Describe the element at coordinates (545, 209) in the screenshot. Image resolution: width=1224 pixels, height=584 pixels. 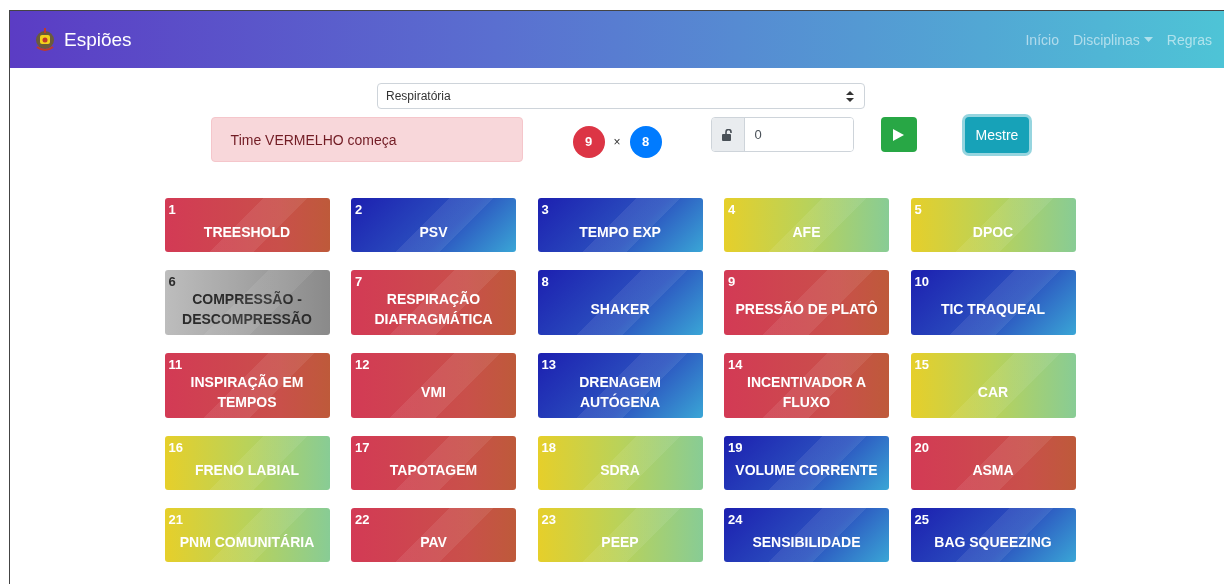
I see `card-number: 3` at that location.